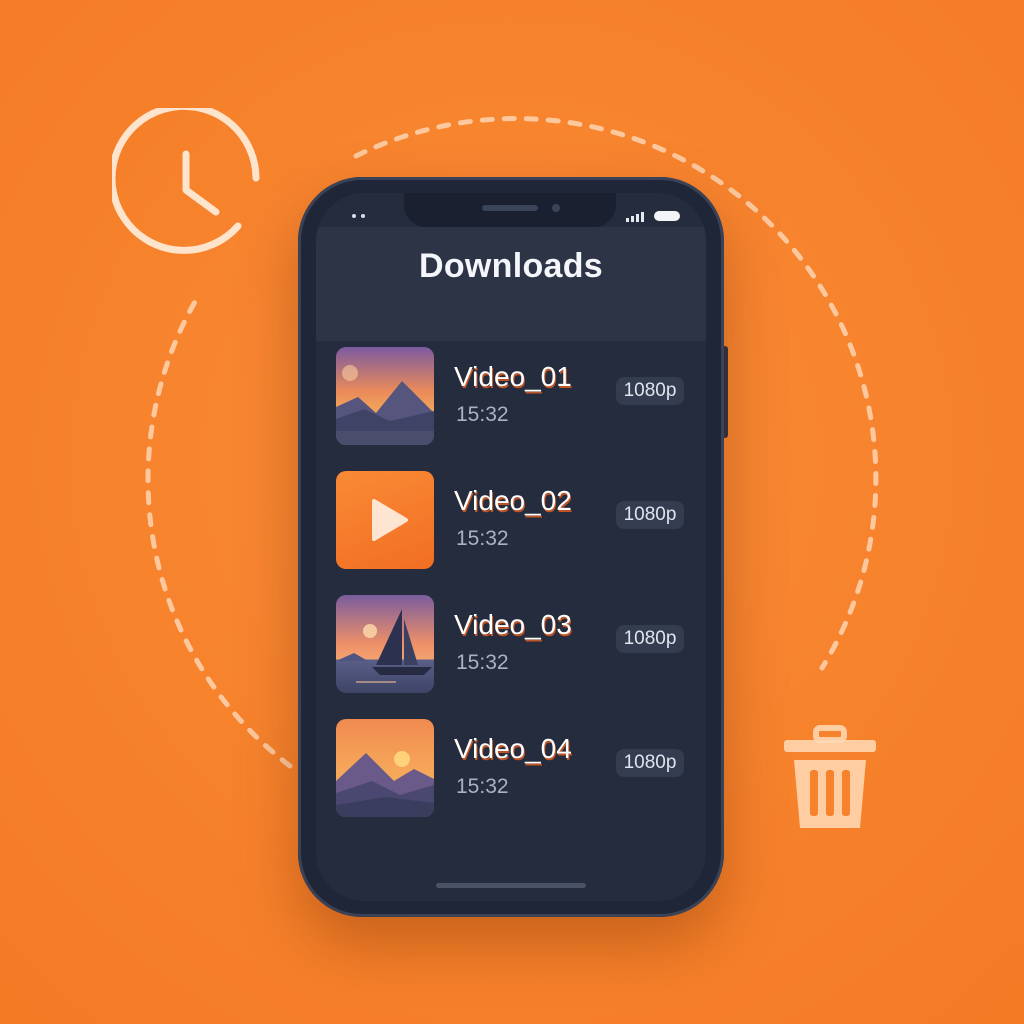  I want to click on play-icon, so click(390, 520).